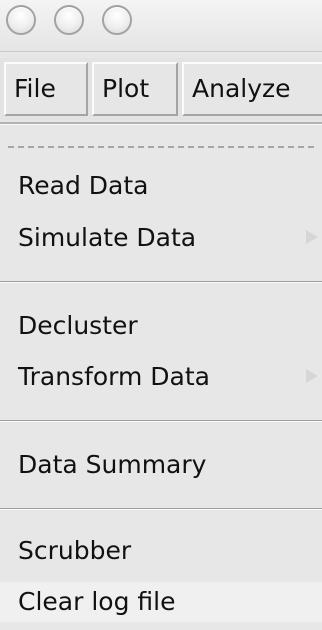  Describe the element at coordinates (161, 26) in the screenshot. I see `window-titlebar` at that location.